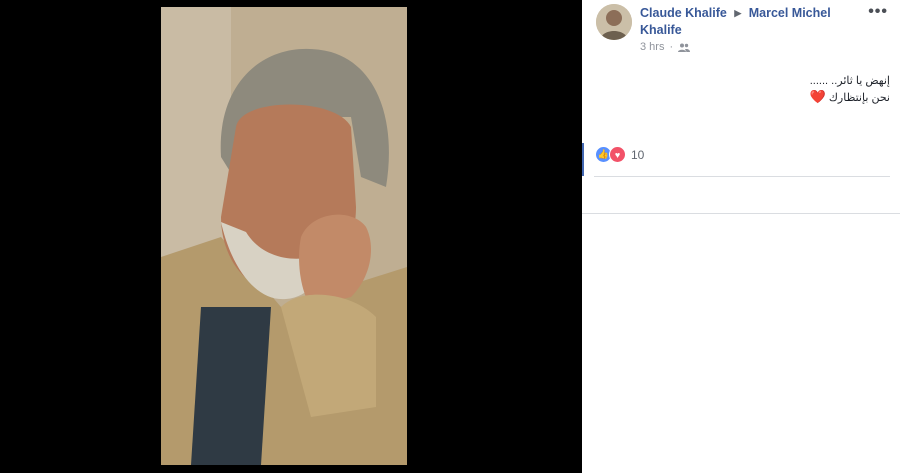  Describe the element at coordinates (859, 98) in the screenshot. I see `post-text-line-2-text: نحن بإنتظارك` at that location.